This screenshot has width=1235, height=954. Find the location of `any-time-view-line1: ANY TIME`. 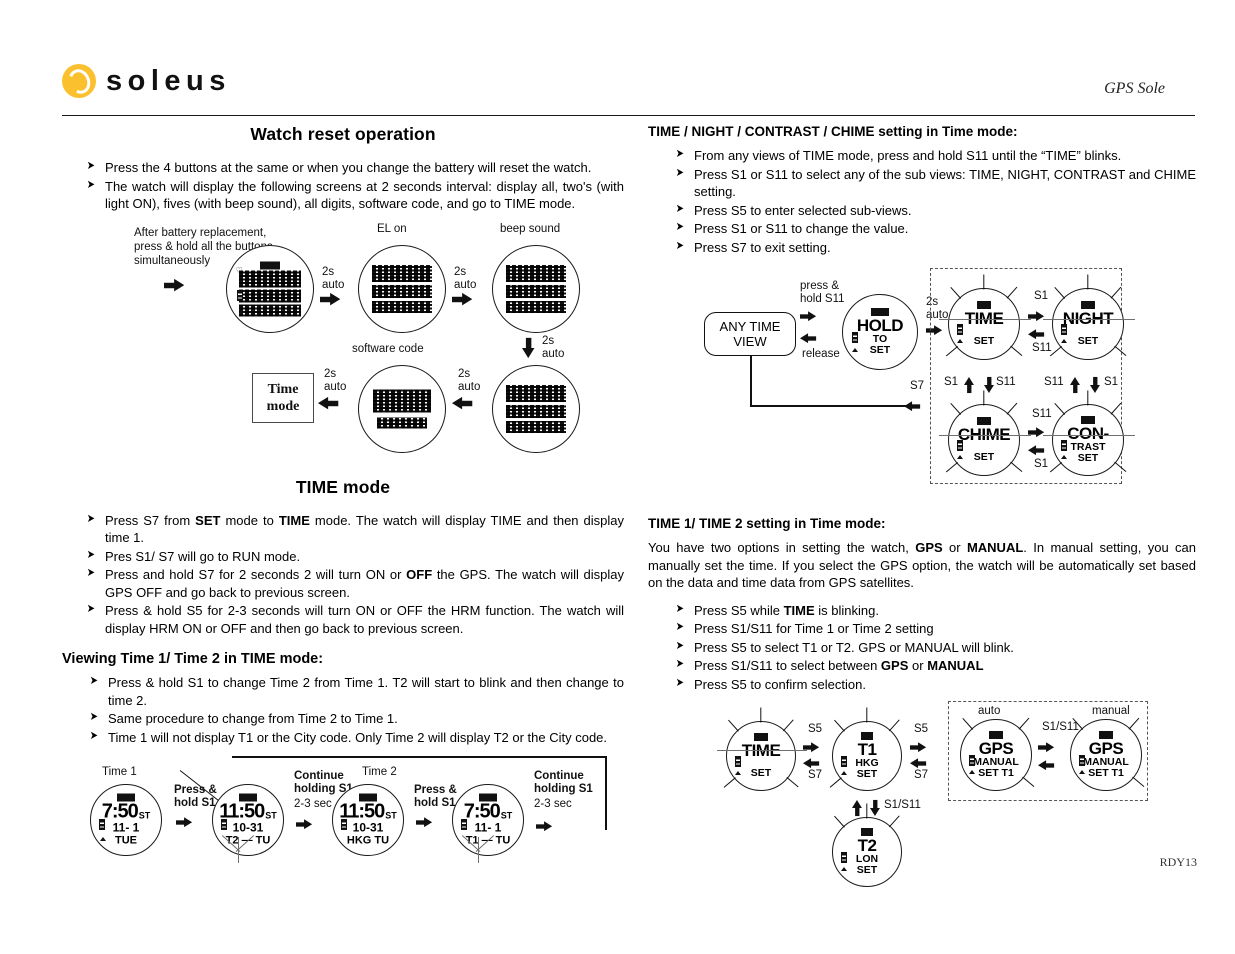

any-time-view-line1: ANY TIME is located at coordinates (750, 326).